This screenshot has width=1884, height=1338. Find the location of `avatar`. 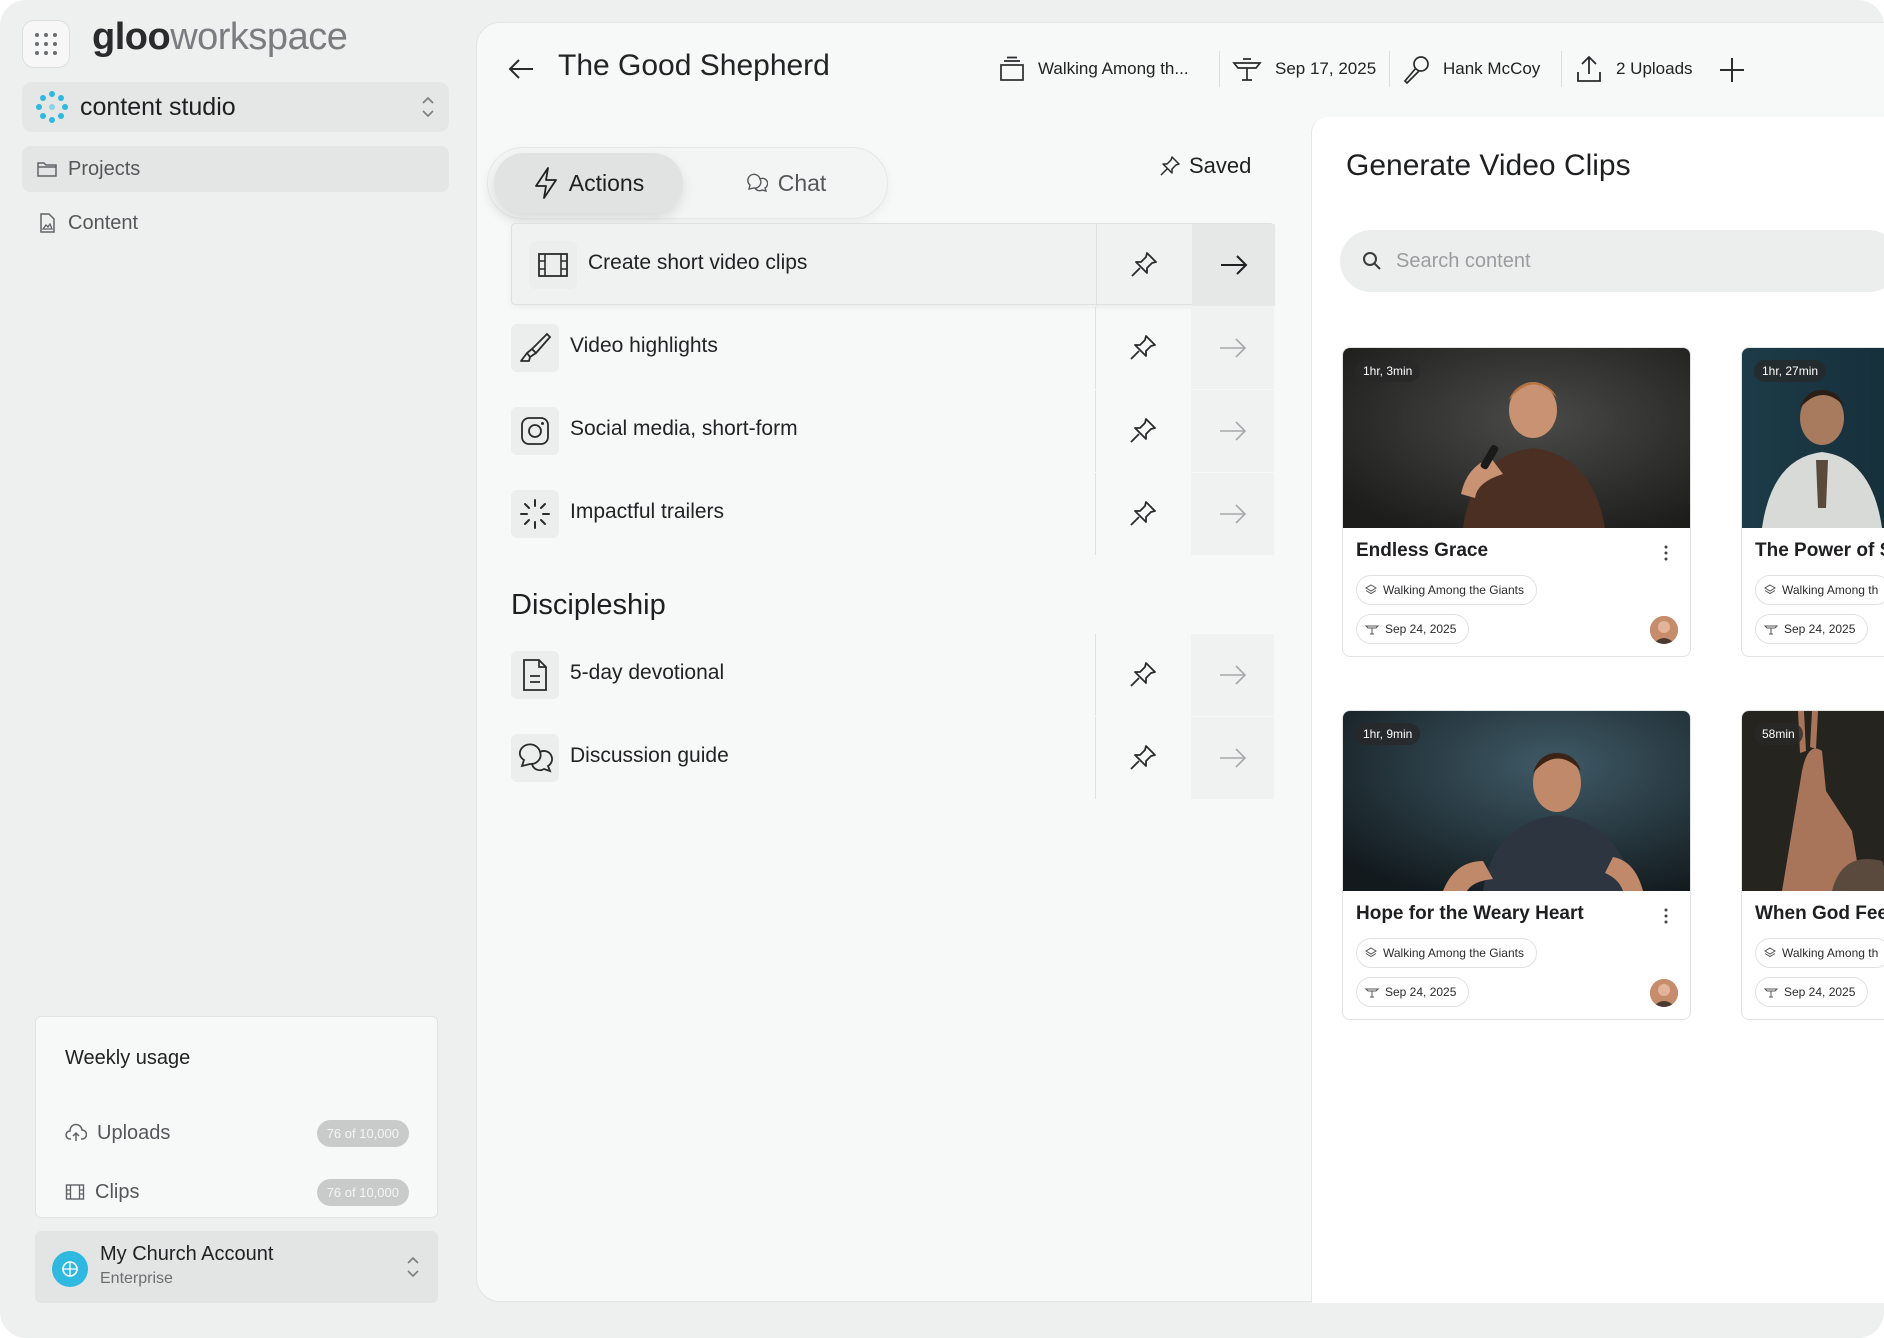

avatar is located at coordinates (1664, 630).